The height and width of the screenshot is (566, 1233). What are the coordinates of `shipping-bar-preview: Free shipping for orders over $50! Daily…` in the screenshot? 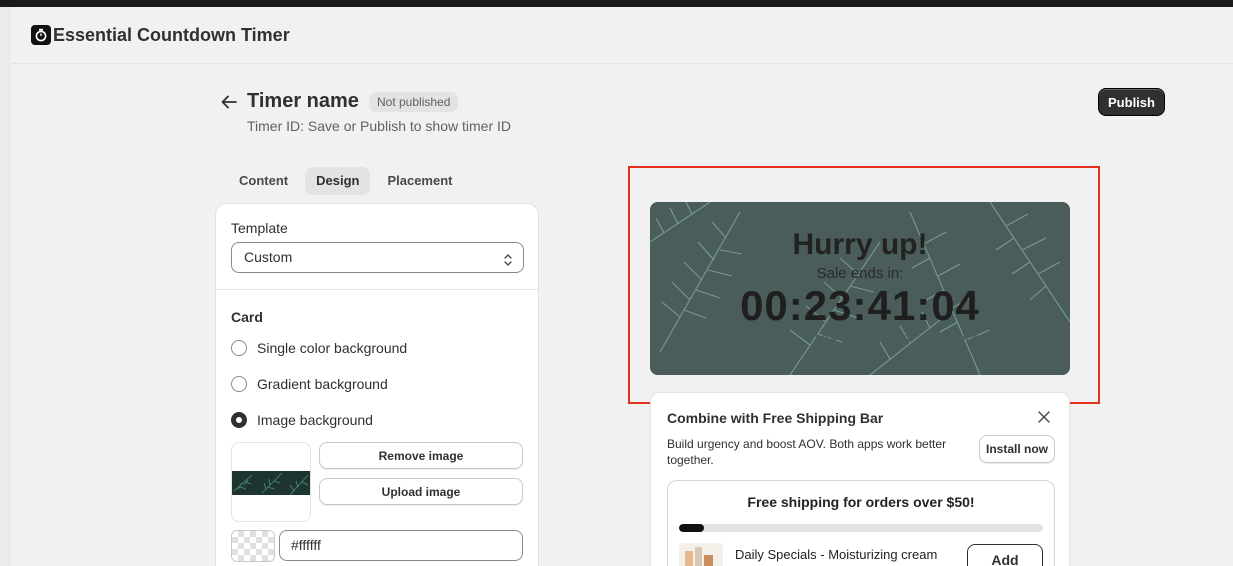 It's located at (861, 523).